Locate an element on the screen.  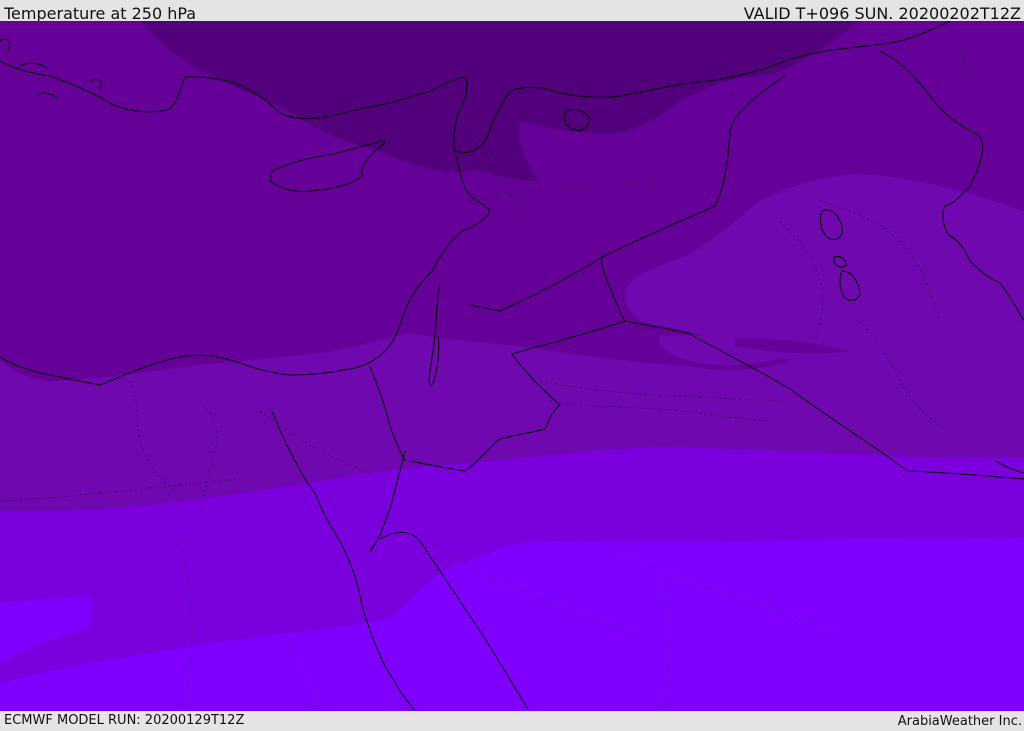
model-run: ECMWF MODEL RUN: 20200129T12Z is located at coordinates (124, 720).